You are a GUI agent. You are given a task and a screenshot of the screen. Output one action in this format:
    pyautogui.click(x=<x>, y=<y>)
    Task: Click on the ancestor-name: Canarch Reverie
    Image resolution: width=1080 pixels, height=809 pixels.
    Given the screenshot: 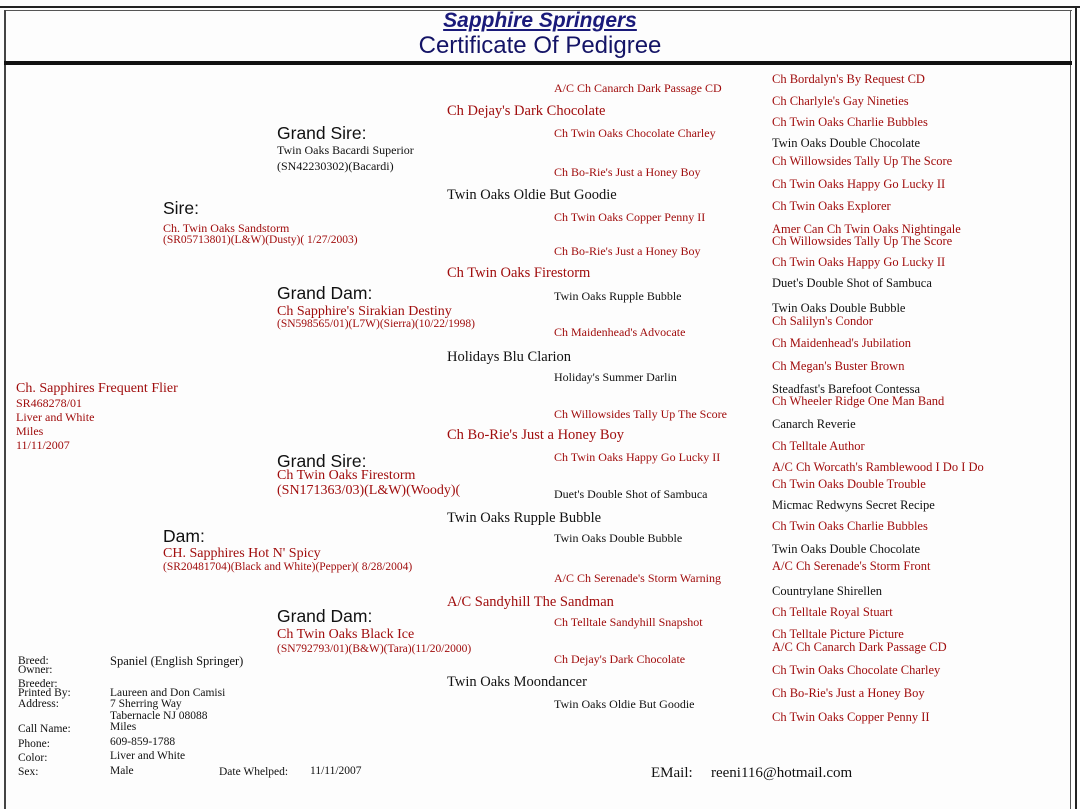 What is the action you would take?
    pyautogui.click(x=814, y=424)
    